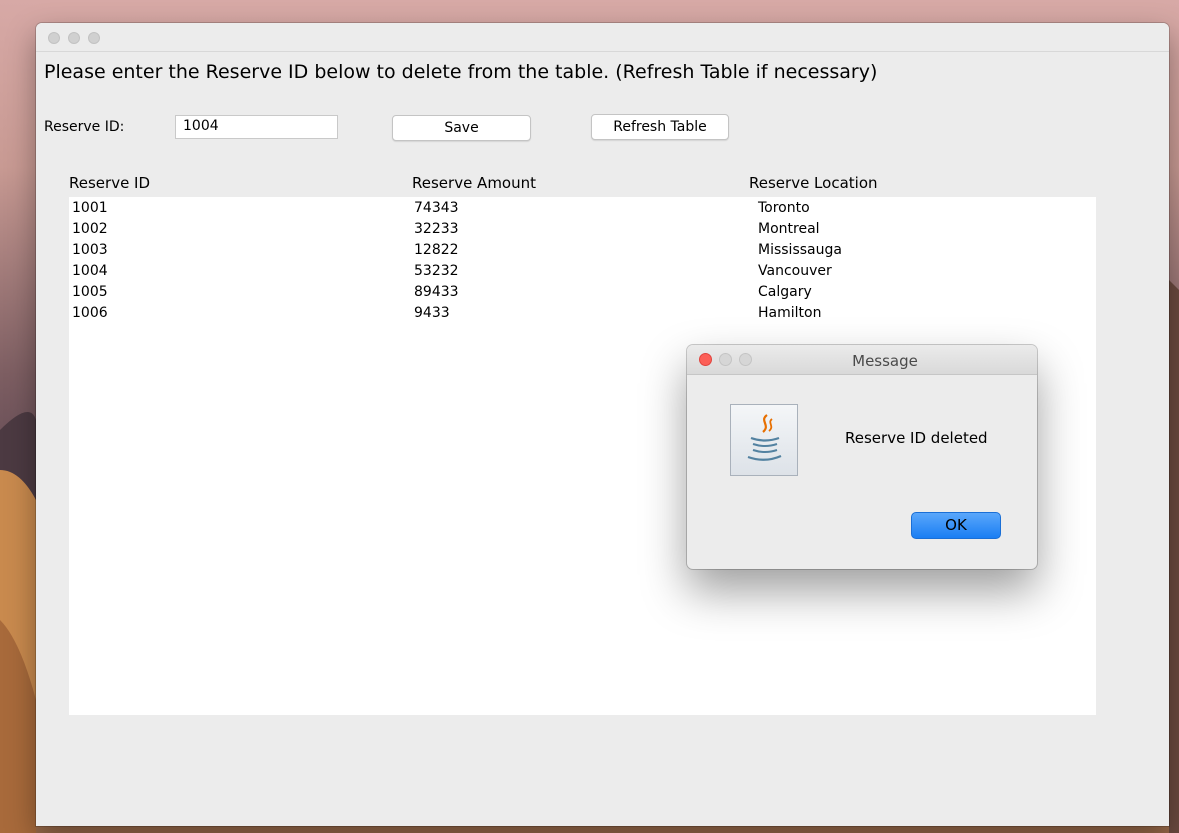  I want to click on table-row-4-id: 1004, so click(90, 271).